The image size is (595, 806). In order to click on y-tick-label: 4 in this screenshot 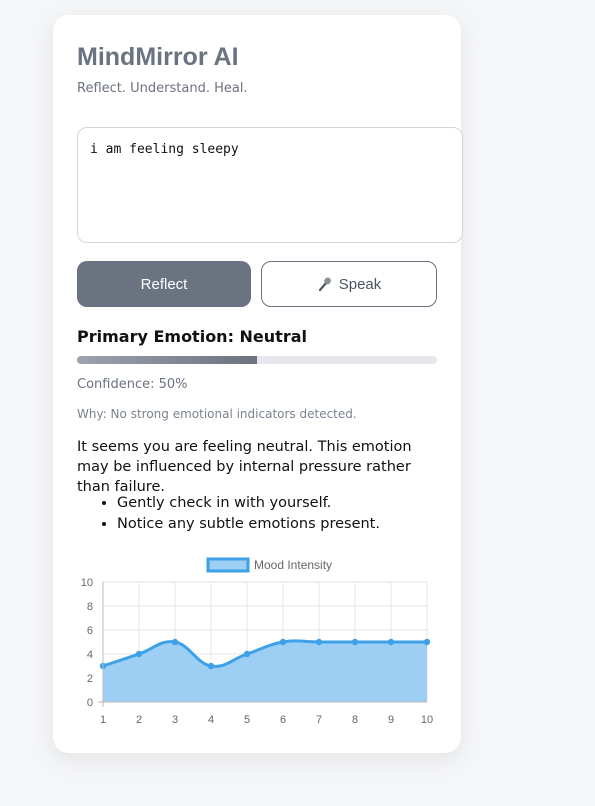, I will do `click(90, 655)`.